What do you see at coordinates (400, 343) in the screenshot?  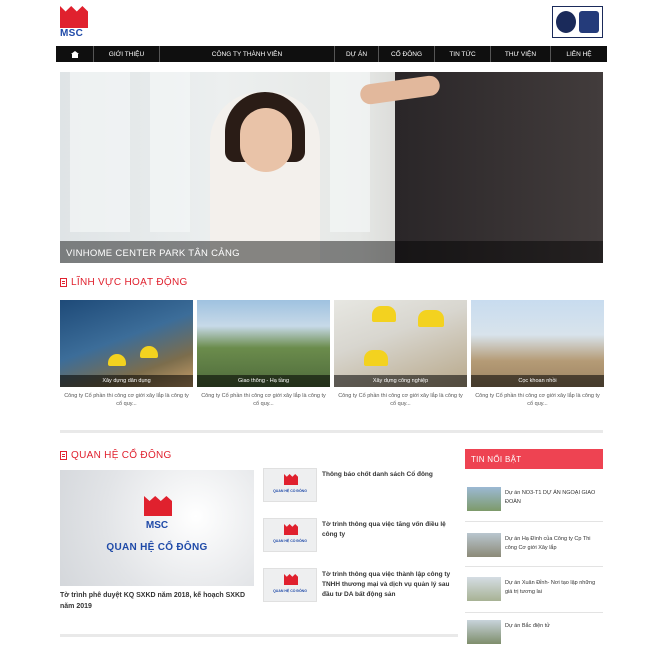 I see `activity-image: Xây dựng công nghiệp` at bounding box center [400, 343].